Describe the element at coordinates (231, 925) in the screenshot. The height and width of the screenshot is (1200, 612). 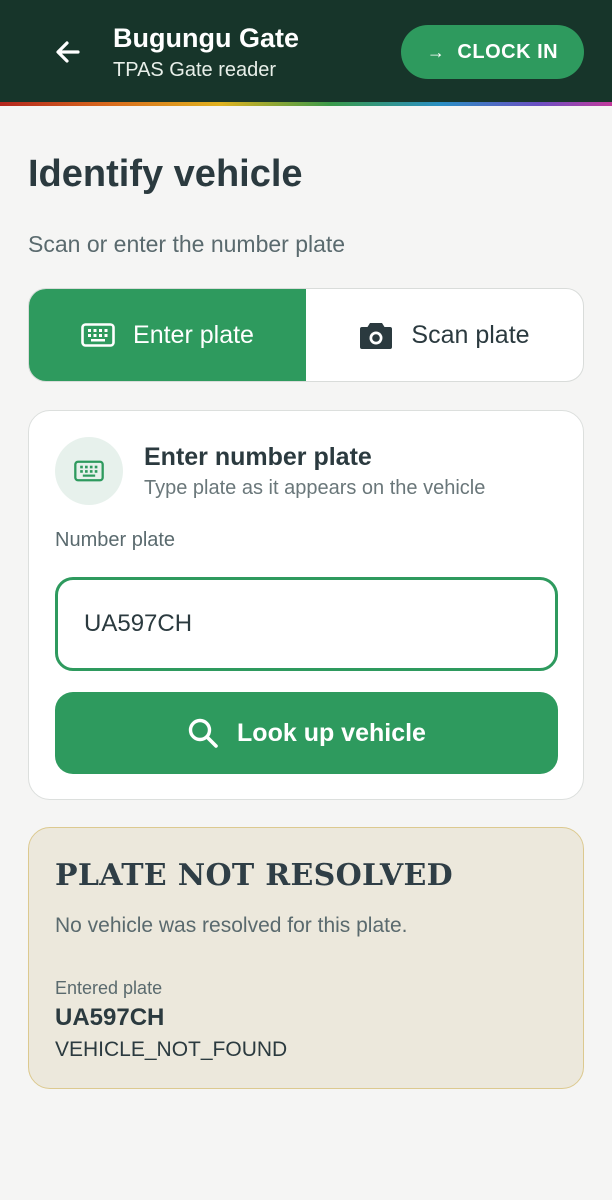
I see `result-message: No vehicle was resolved for this plate.` at that location.